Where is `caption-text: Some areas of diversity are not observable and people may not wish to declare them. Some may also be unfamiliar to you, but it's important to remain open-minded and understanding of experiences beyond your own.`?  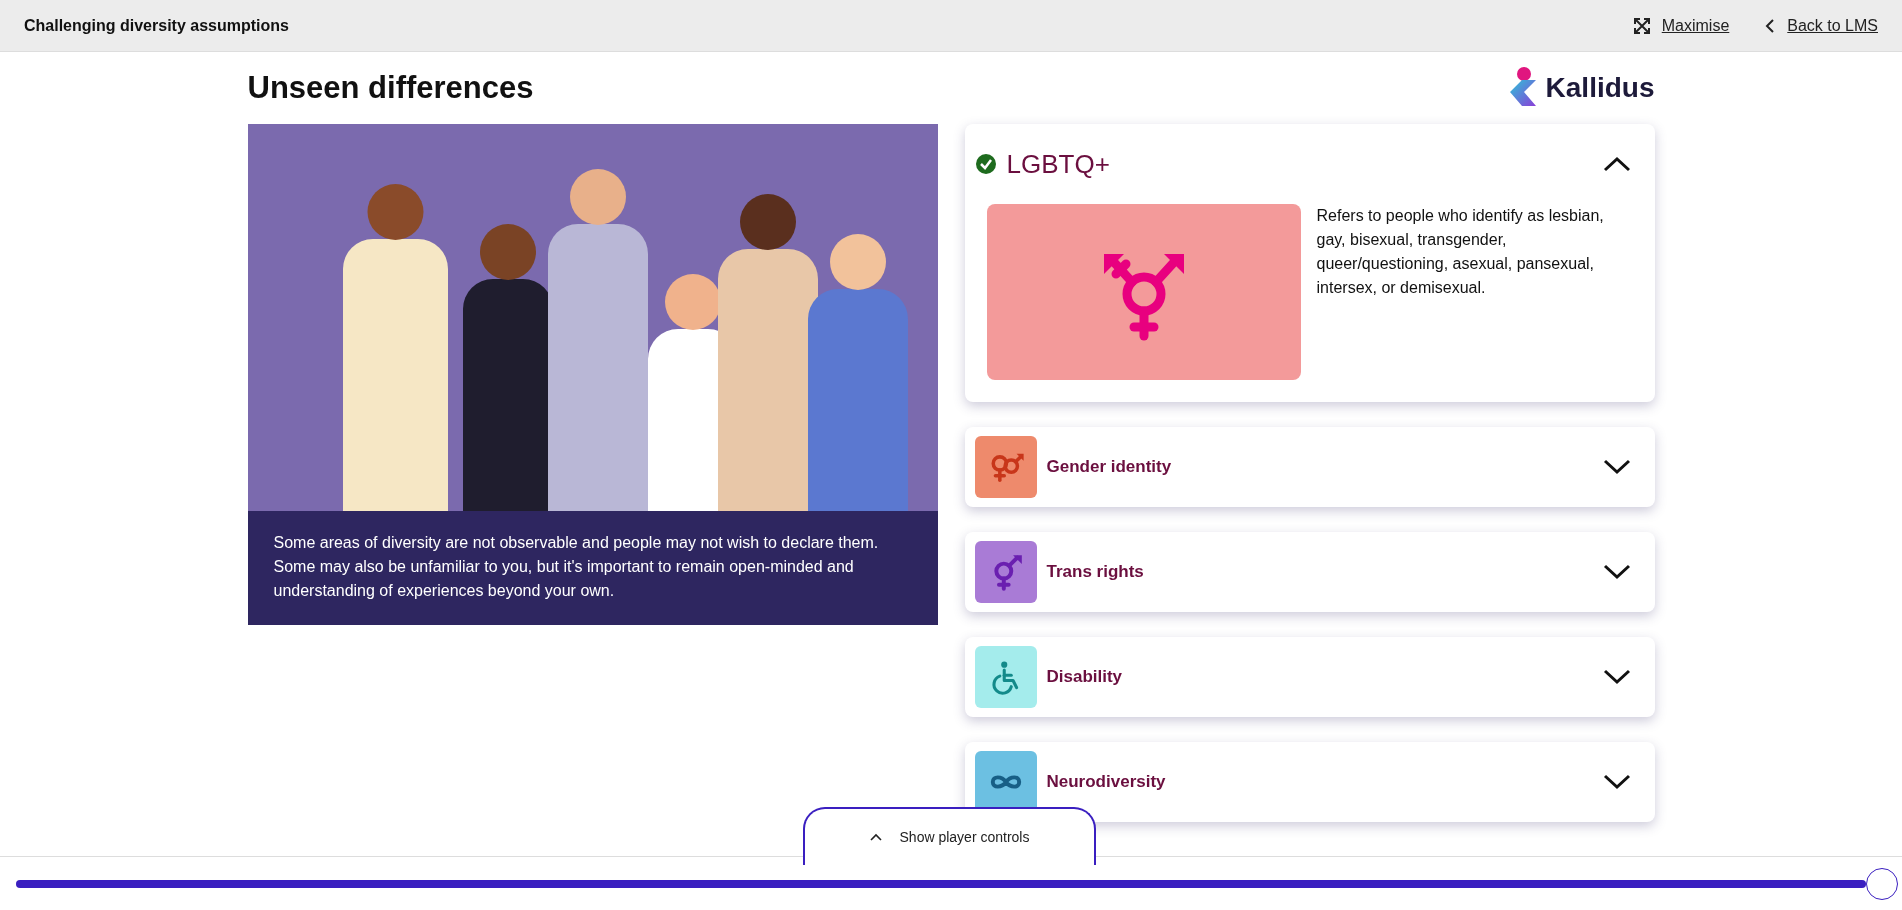
caption-text: Some areas of diversity are not observable and people may not wish to declare them. Some may also be unfamiliar to you, but it's important to remain open-minded and understanding of experiences beyond your own. is located at coordinates (592, 568).